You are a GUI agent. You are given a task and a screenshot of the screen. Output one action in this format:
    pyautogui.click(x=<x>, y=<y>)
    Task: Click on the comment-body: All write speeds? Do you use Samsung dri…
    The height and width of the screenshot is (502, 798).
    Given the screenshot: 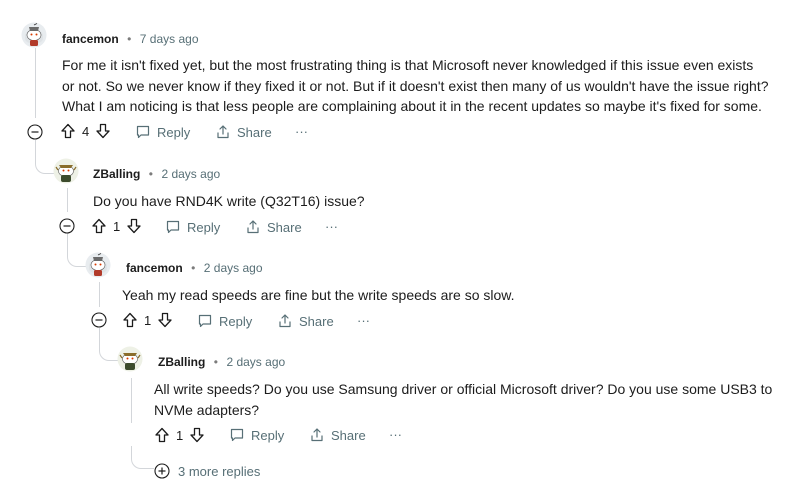 What is the action you would take?
    pyautogui.click(x=463, y=399)
    